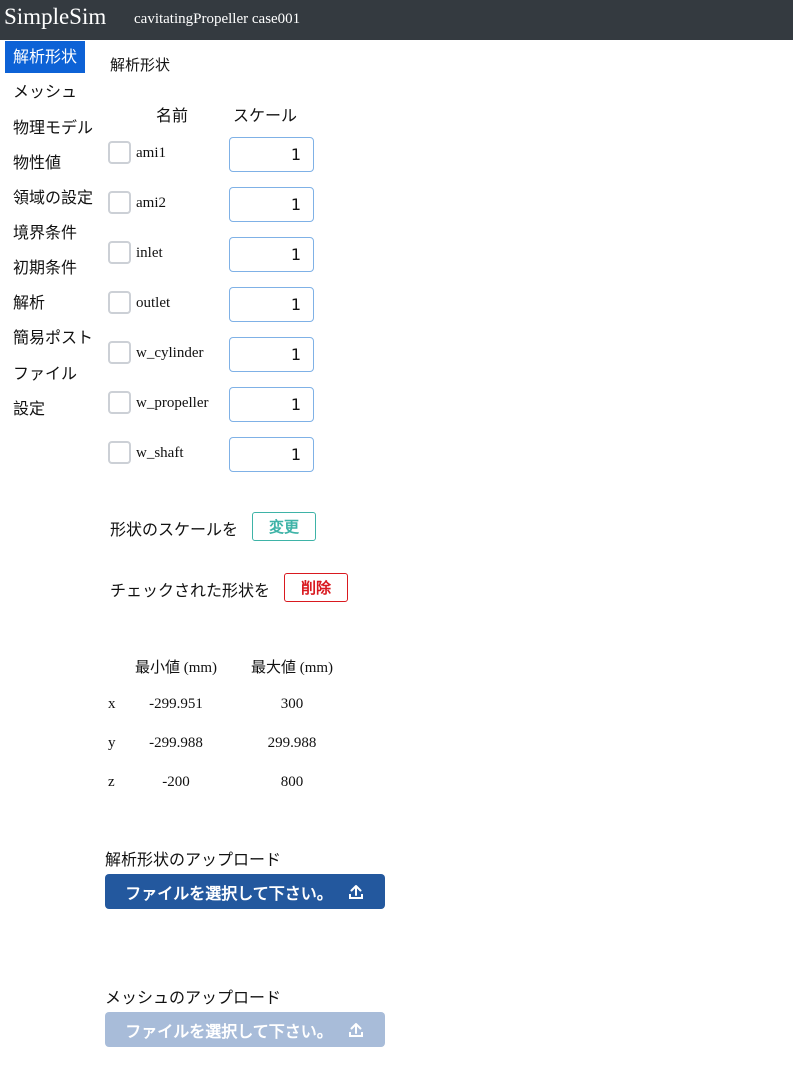  Describe the element at coordinates (174, 529) in the screenshot. I see `scale-change-label: 形状のスケールを` at that location.